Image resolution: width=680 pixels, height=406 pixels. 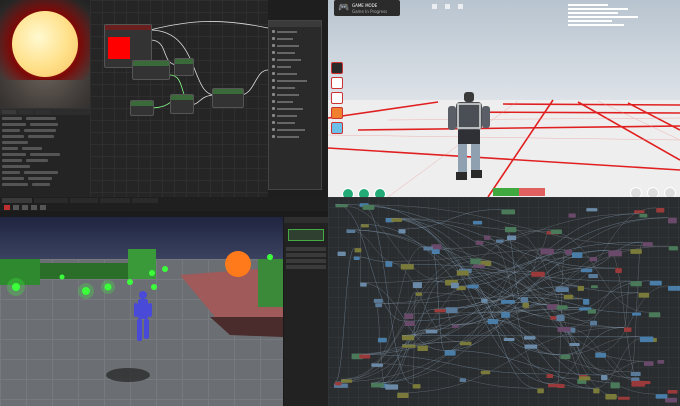 What do you see at coordinates (337, 113) in the screenshot?
I see `orange-ability-icon` at bounding box center [337, 113].